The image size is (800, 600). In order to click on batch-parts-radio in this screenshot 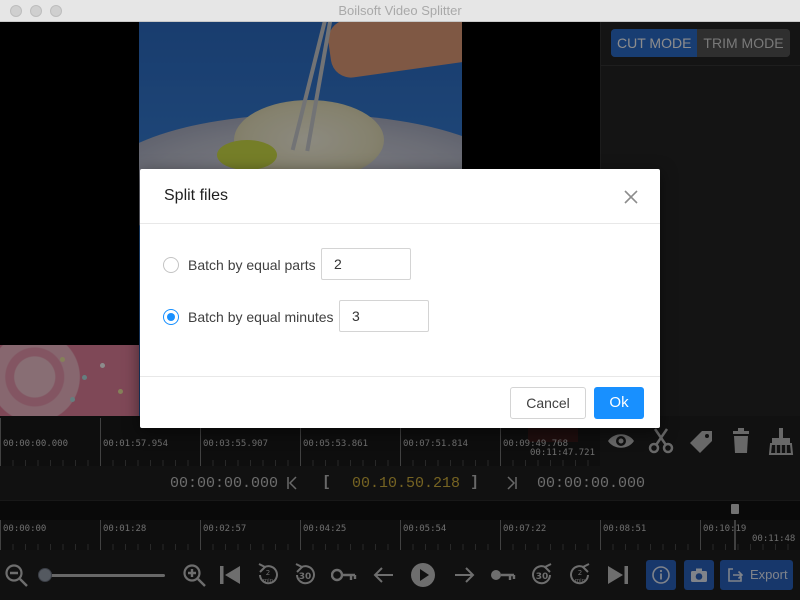, I will do `click(171, 265)`.